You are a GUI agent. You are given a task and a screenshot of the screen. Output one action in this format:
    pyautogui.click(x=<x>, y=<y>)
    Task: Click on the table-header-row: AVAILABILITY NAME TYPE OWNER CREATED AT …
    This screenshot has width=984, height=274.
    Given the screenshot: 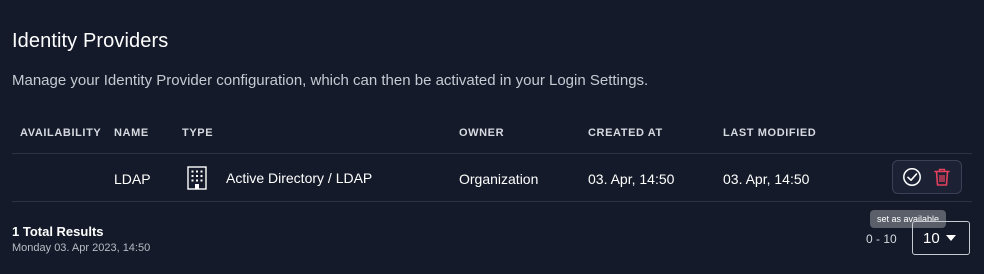 What is the action you would take?
    pyautogui.click(x=492, y=136)
    